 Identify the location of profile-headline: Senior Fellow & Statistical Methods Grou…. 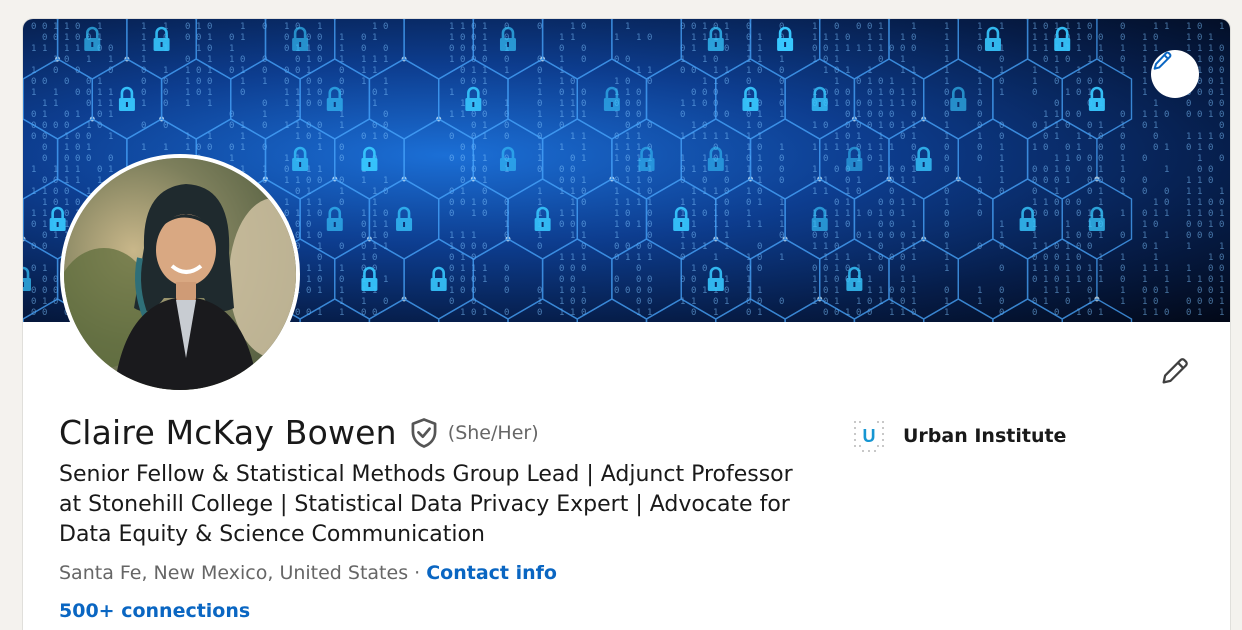
(426, 504).